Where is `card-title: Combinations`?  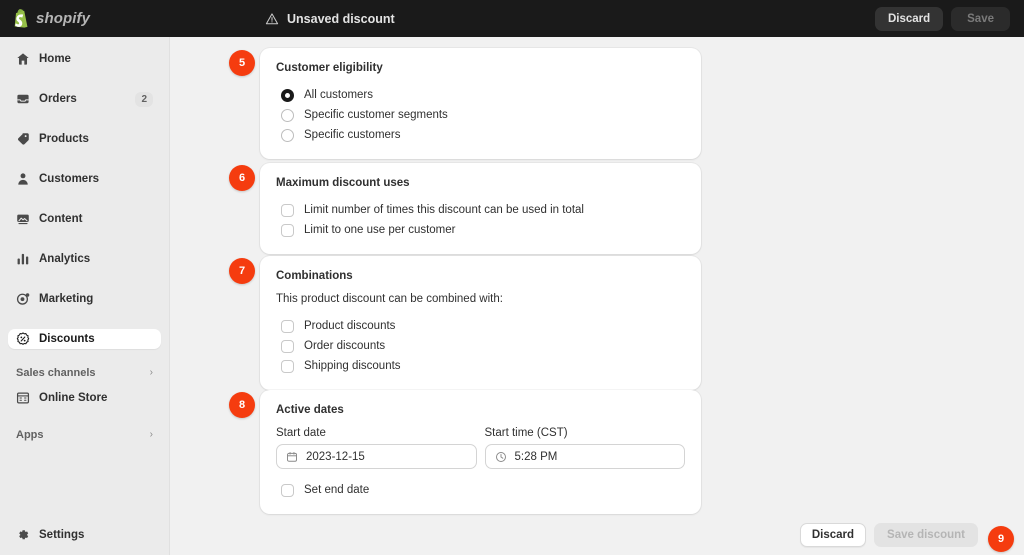 card-title: Combinations is located at coordinates (314, 276).